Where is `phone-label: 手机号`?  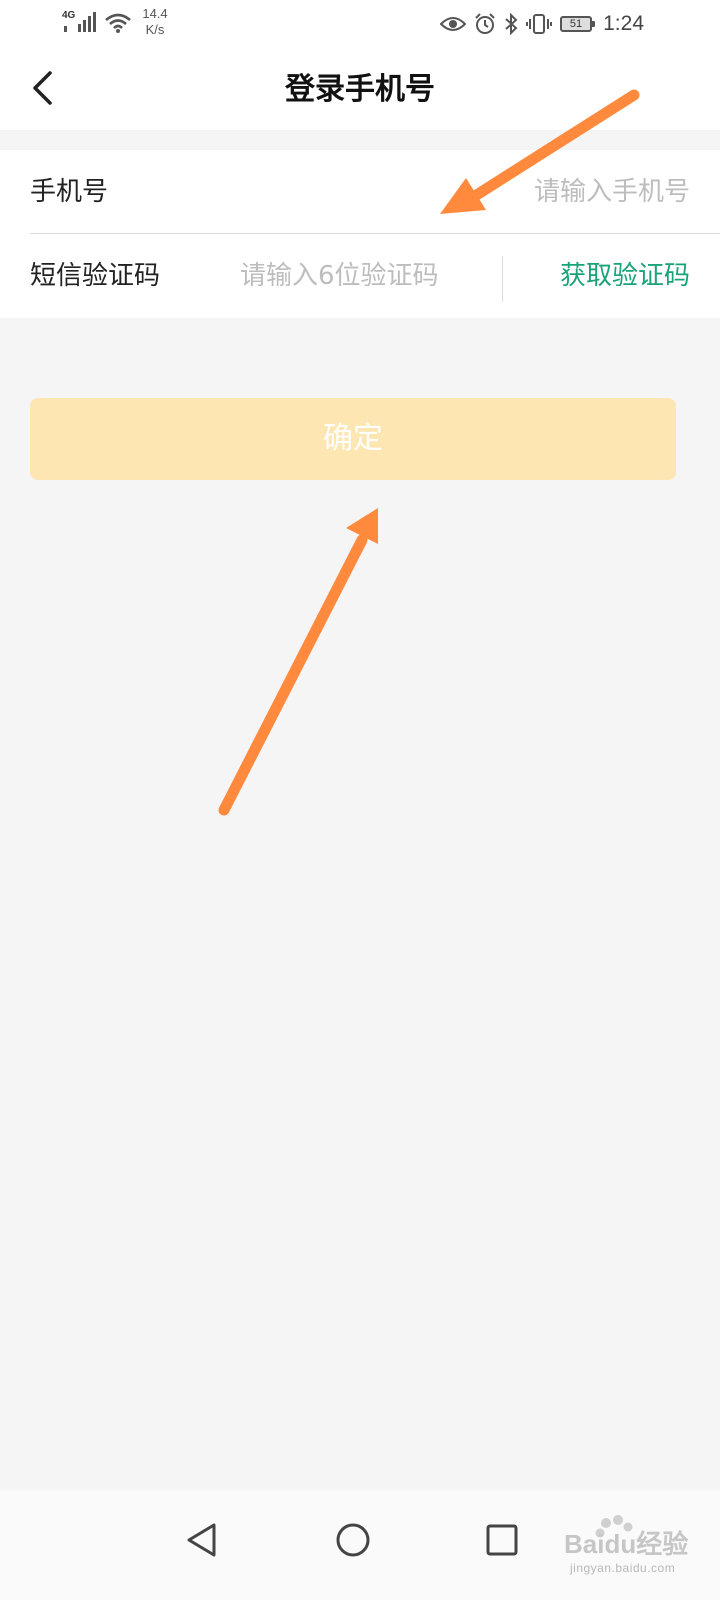
phone-label: 手机号 is located at coordinates (69, 192).